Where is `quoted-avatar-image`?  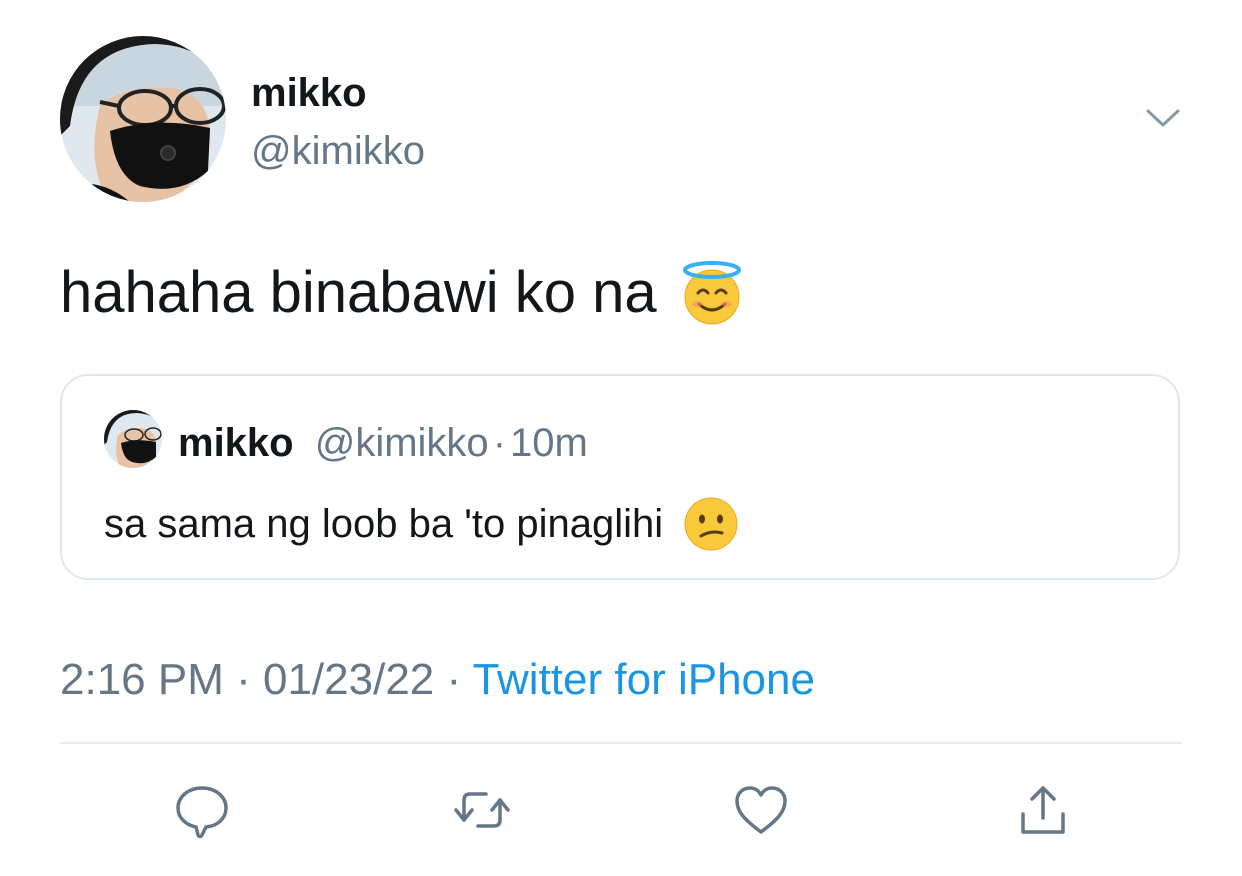
quoted-avatar-image is located at coordinates (133, 439).